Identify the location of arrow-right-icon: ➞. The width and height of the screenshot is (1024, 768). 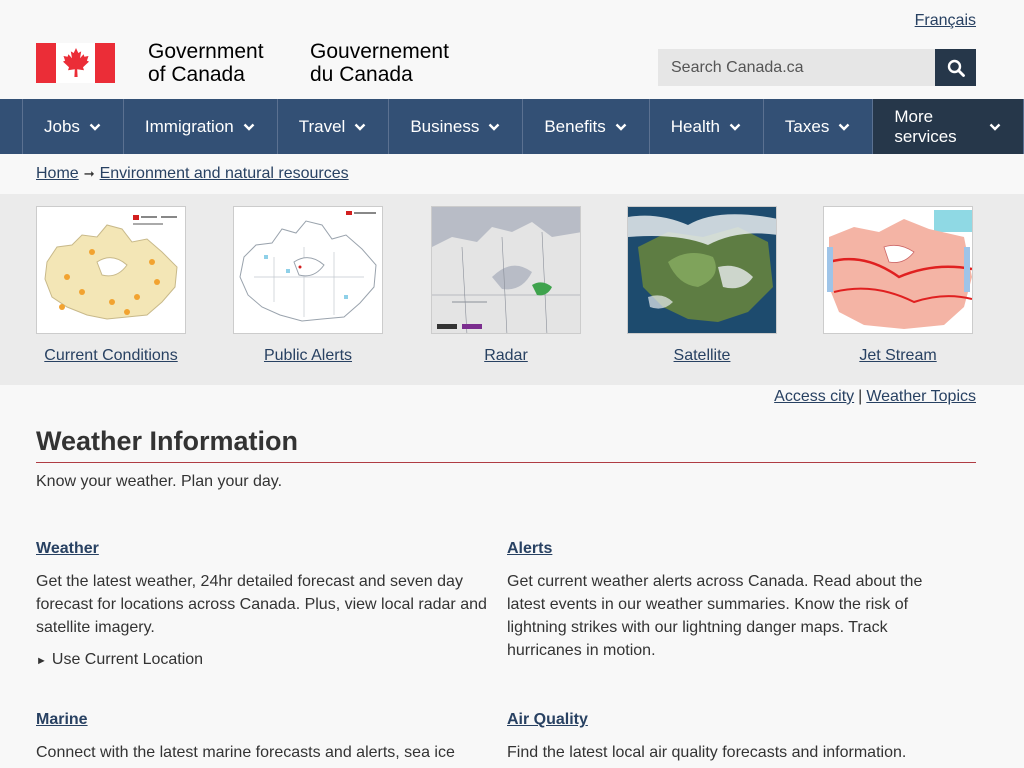
(89, 173).